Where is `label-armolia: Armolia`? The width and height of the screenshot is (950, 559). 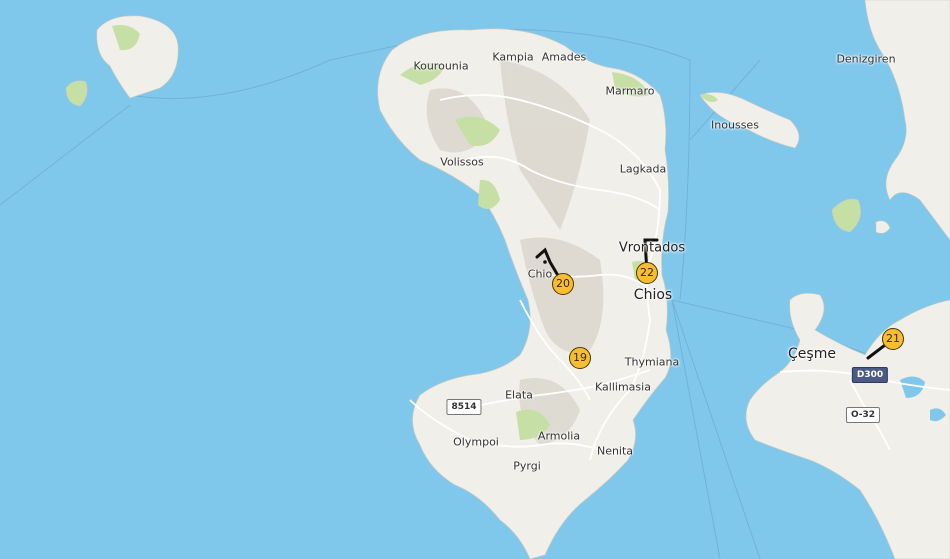 label-armolia: Armolia is located at coordinates (559, 436).